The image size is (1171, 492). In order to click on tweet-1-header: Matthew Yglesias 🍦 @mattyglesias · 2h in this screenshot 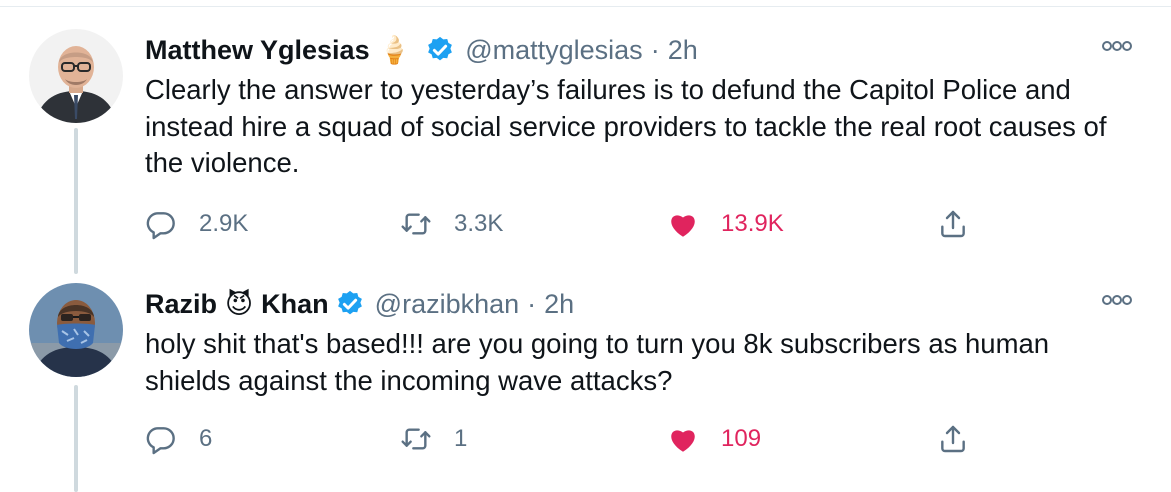, I will do `click(421, 50)`.